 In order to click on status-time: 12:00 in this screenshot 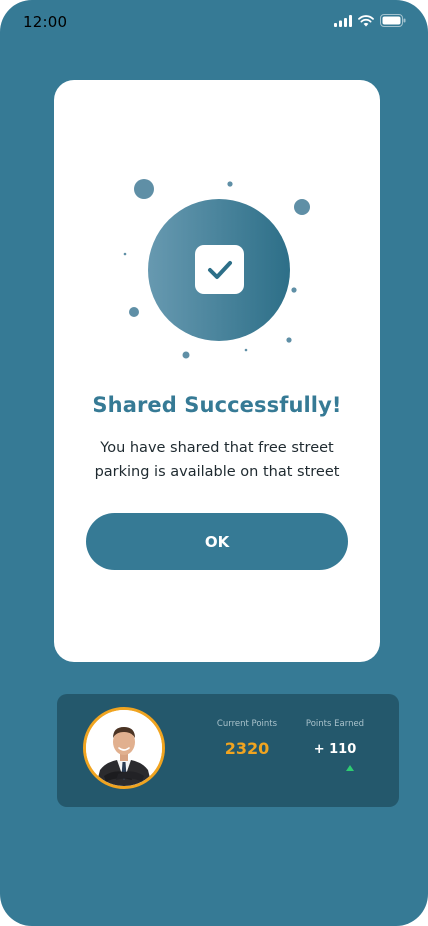, I will do `click(45, 22)`.